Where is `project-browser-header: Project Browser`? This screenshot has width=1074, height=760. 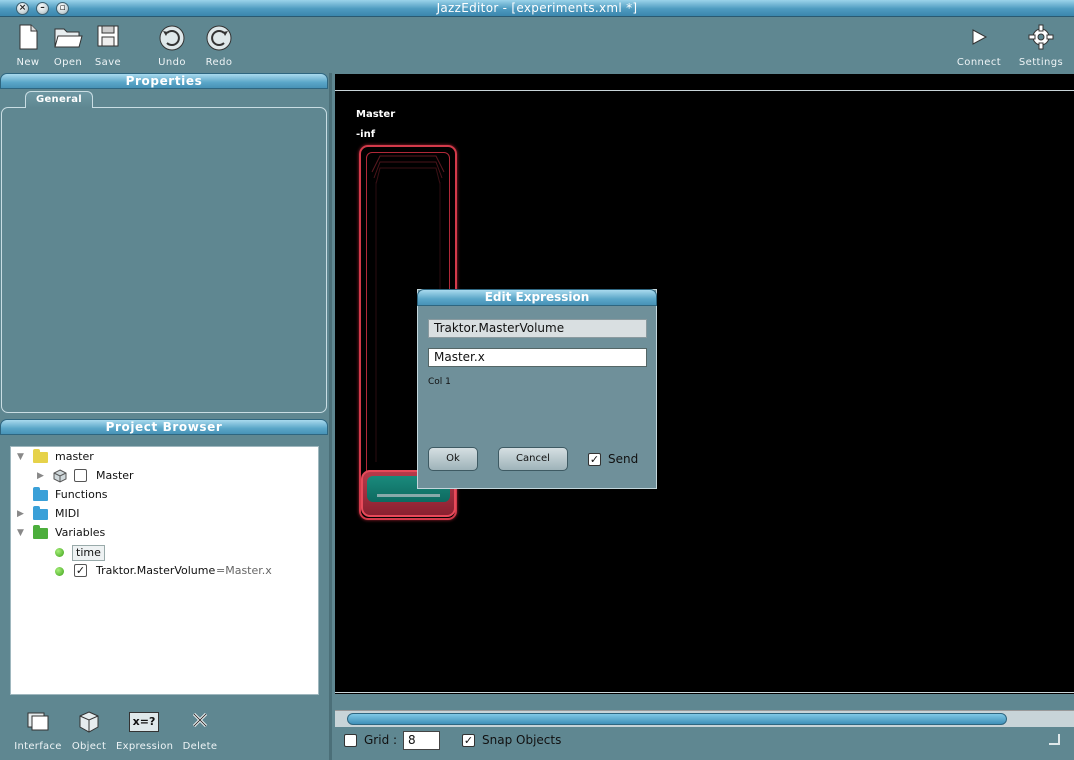
project-browser-header: Project Browser is located at coordinates (164, 427).